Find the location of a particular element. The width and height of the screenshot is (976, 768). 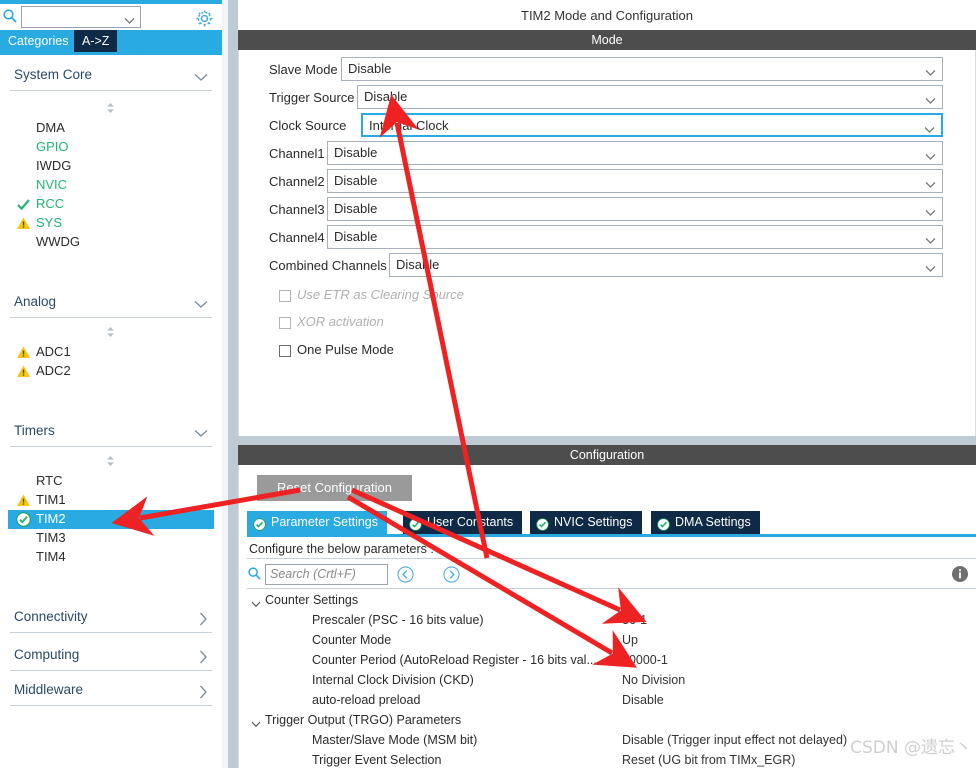

tab-a-to-z: A->Z is located at coordinates (96, 41).